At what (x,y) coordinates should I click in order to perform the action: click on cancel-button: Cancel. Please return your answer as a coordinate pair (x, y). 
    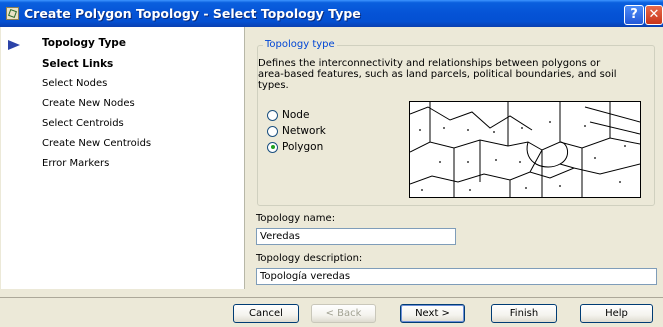
    Looking at the image, I should click on (266, 313).